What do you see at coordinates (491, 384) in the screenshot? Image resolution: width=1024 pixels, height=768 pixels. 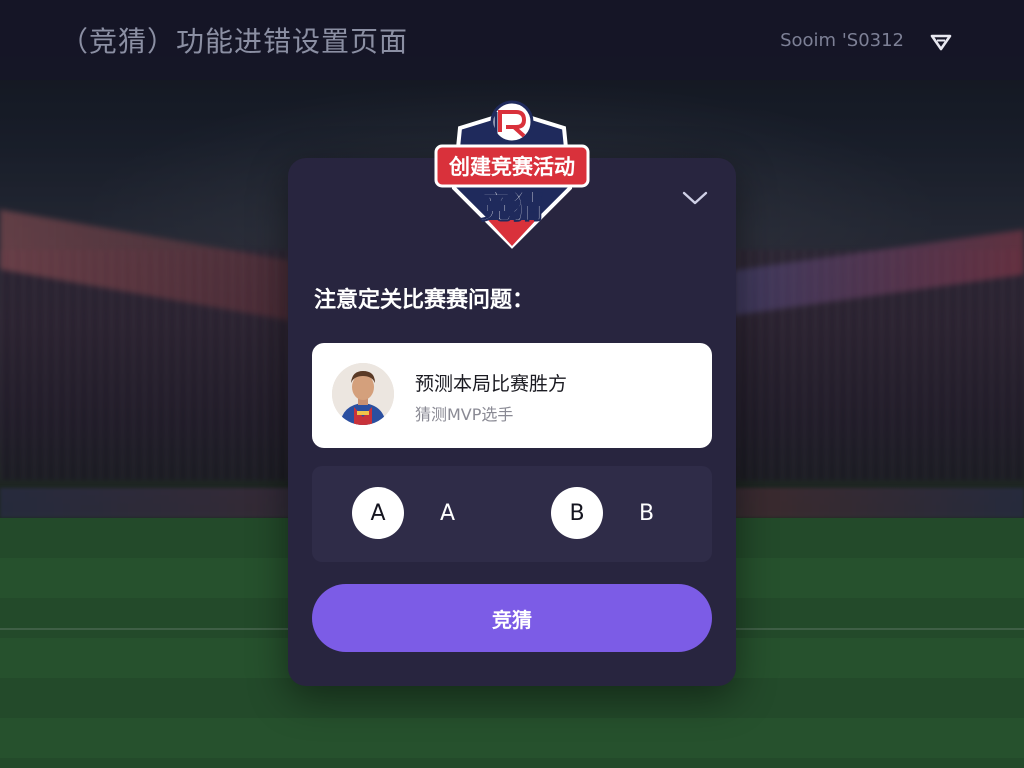 I see `question-title: 预测本局比赛胜方` at bounding box center [491, 384].